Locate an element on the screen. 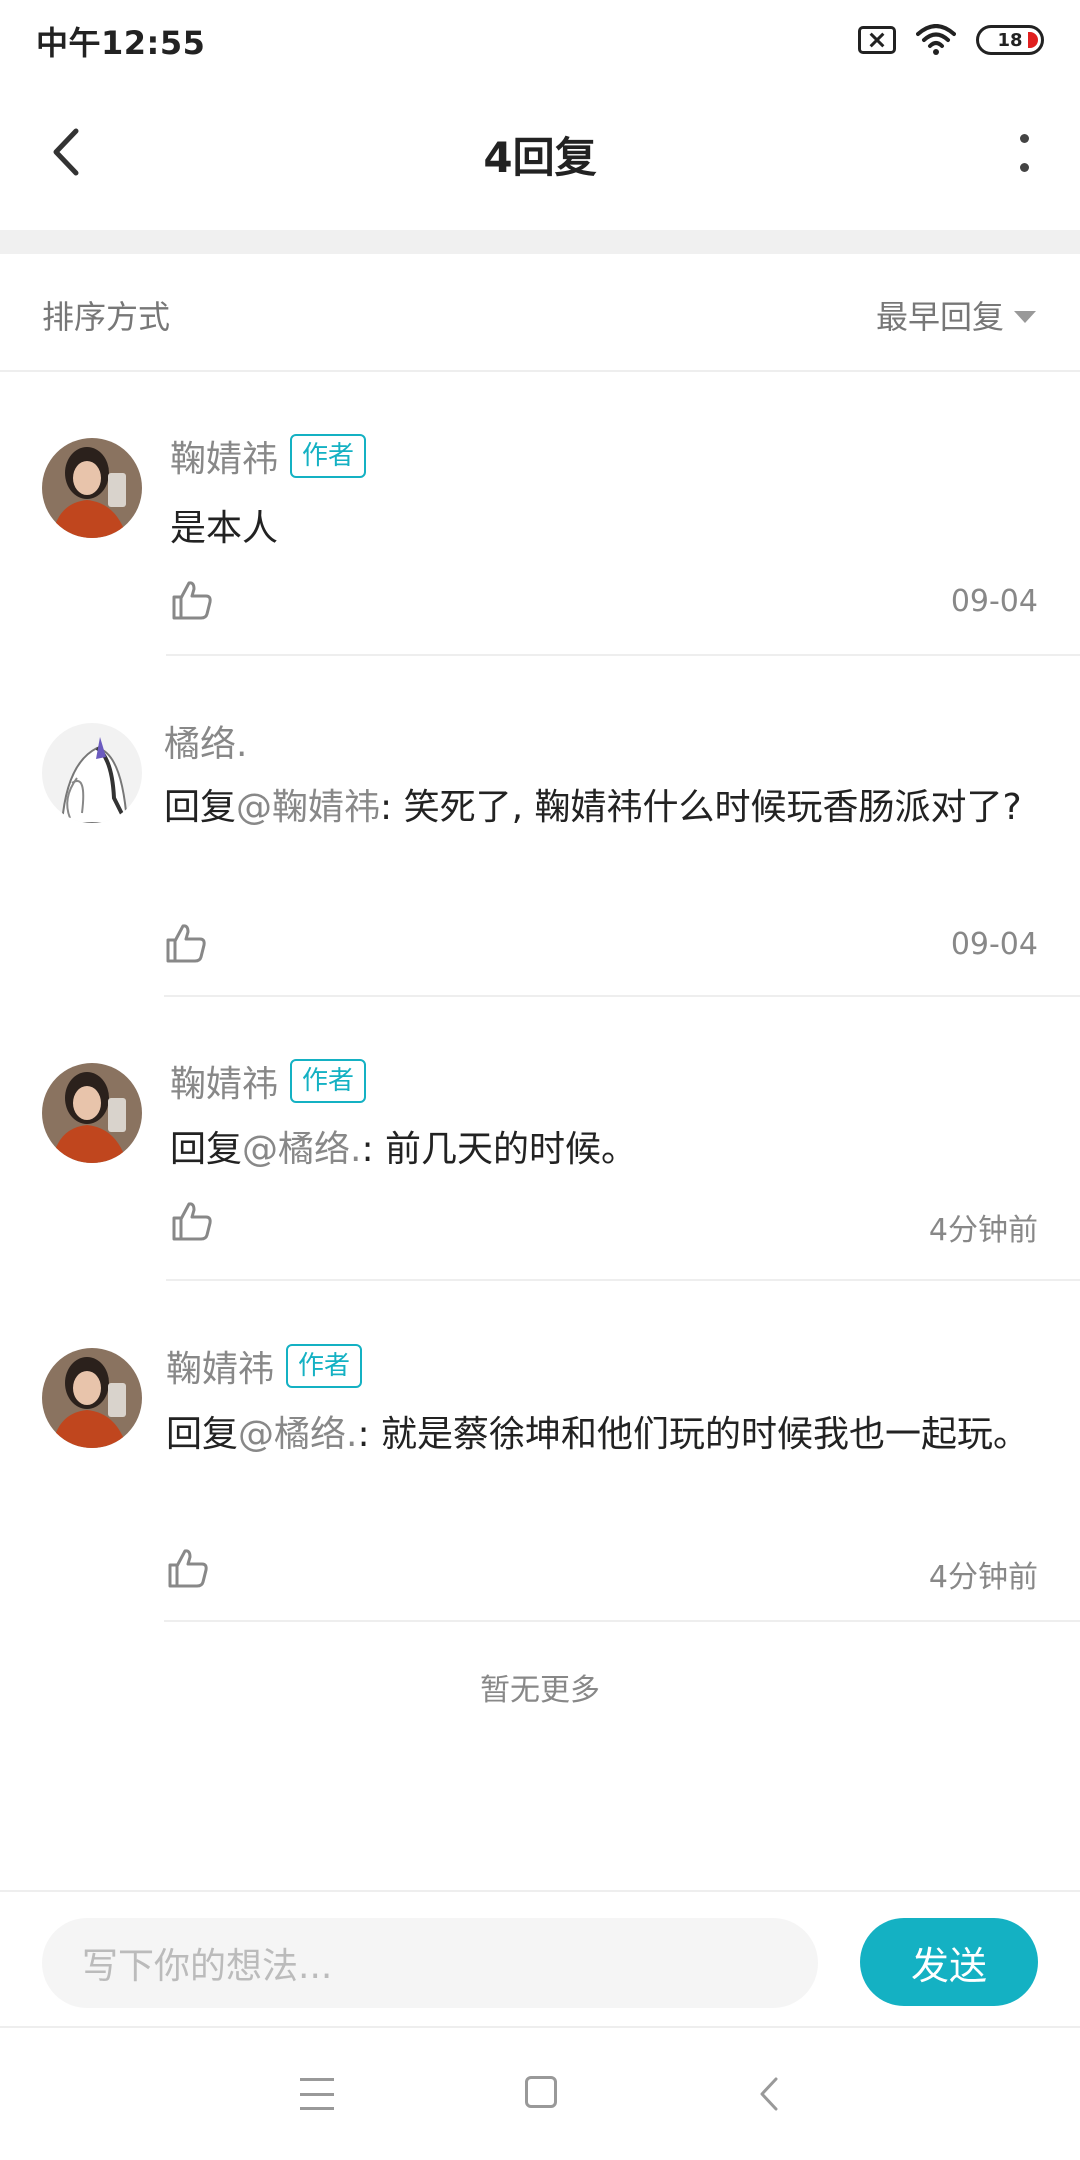 The width and height of the screenshot is (1080, 2160). comment-text: 回复@橘络.: 就是蔡徐坤和他们玩的时候我也一起玩。 is located at coordinates (623, 1435).